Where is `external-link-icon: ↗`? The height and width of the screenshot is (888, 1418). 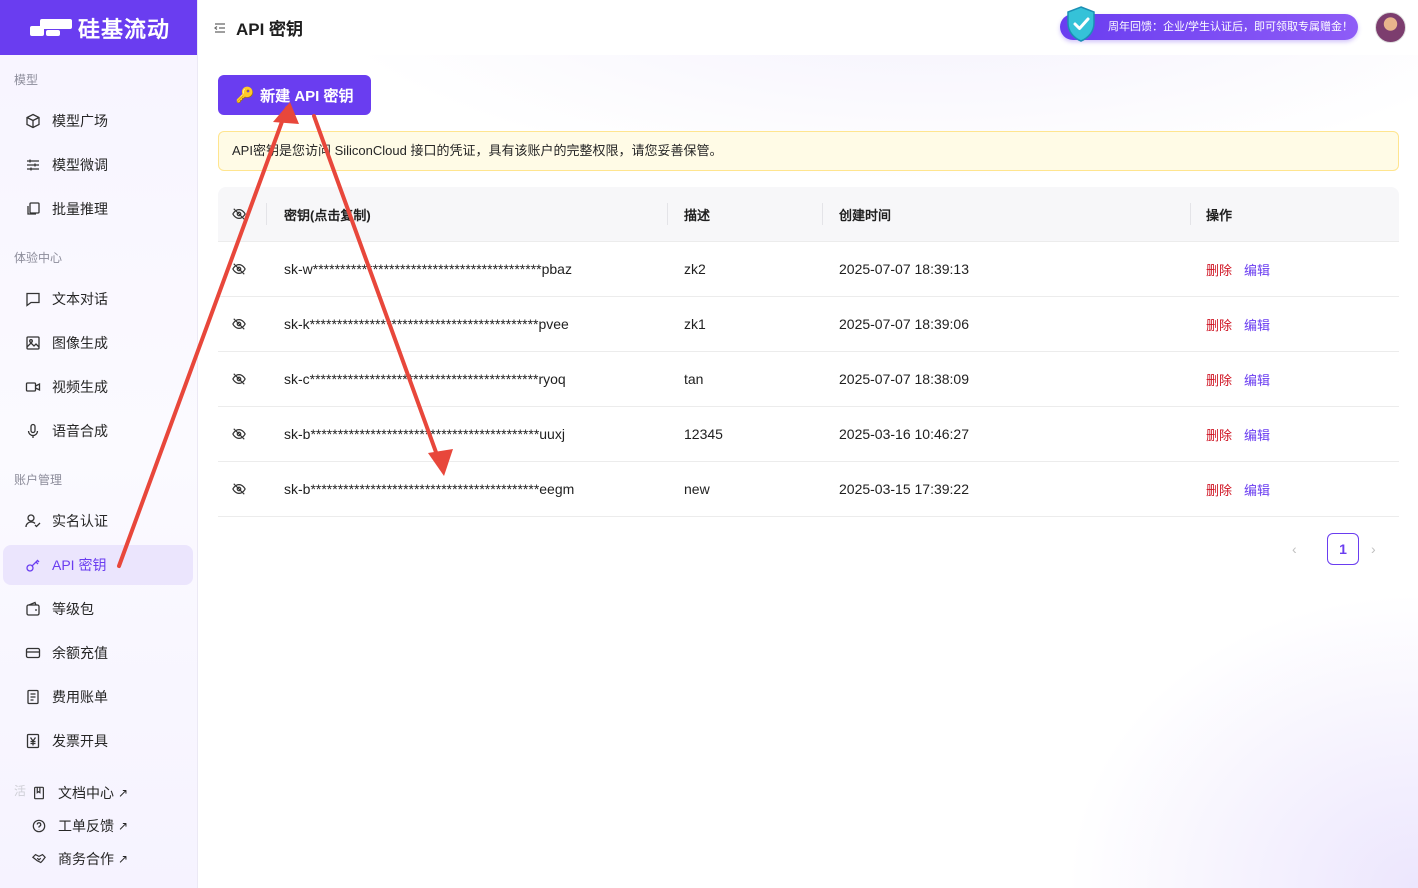
external-link-icon: ↗ is located at coordinates (123, 859).